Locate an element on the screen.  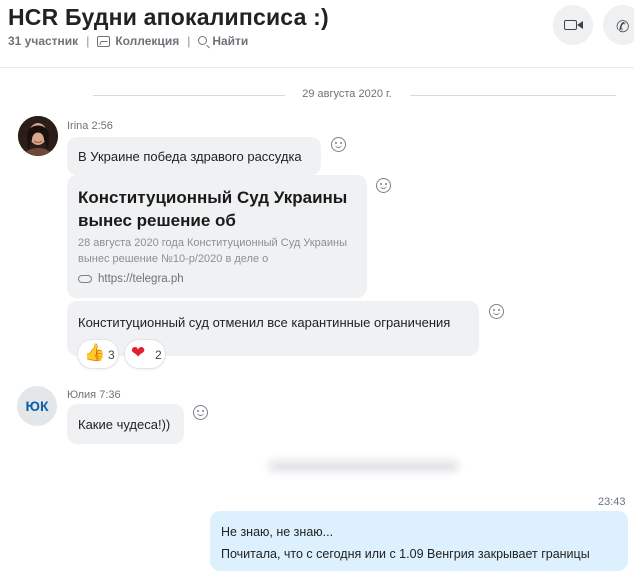
reaction-heart: ❤ 2 is located at coordinates (145, 354).